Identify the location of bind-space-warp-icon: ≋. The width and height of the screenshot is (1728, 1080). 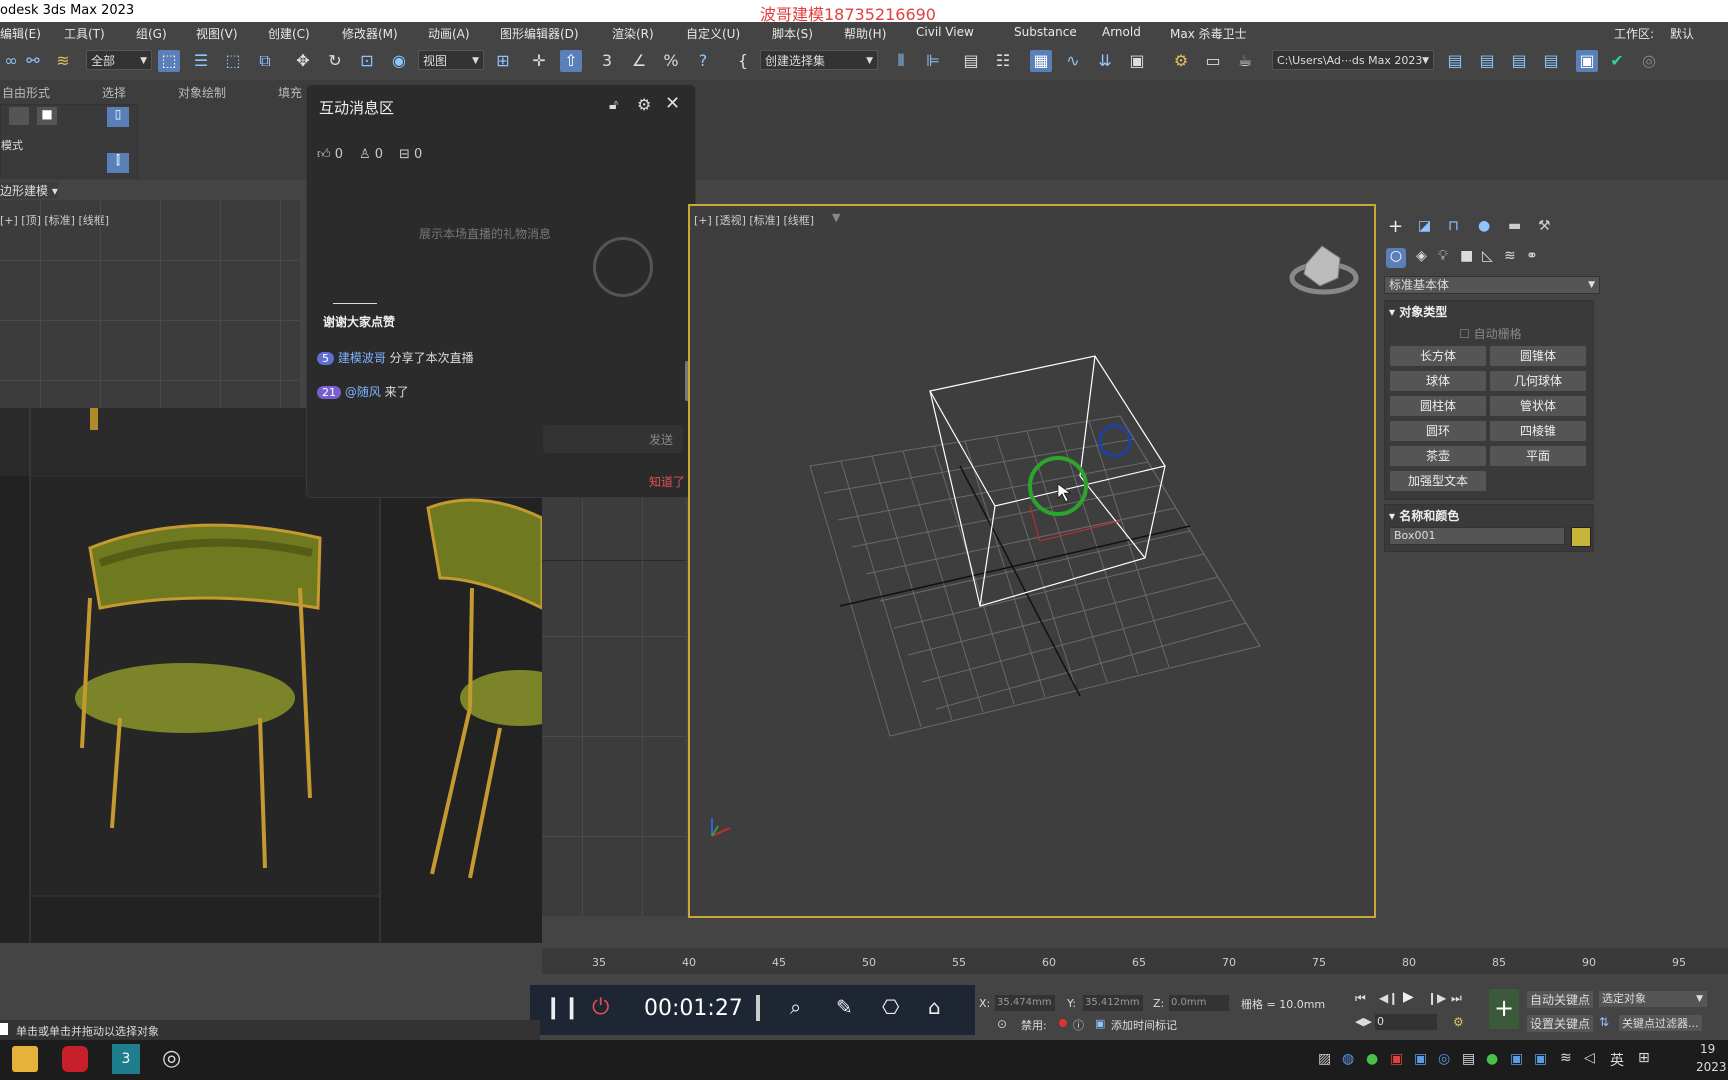
(63, 61).